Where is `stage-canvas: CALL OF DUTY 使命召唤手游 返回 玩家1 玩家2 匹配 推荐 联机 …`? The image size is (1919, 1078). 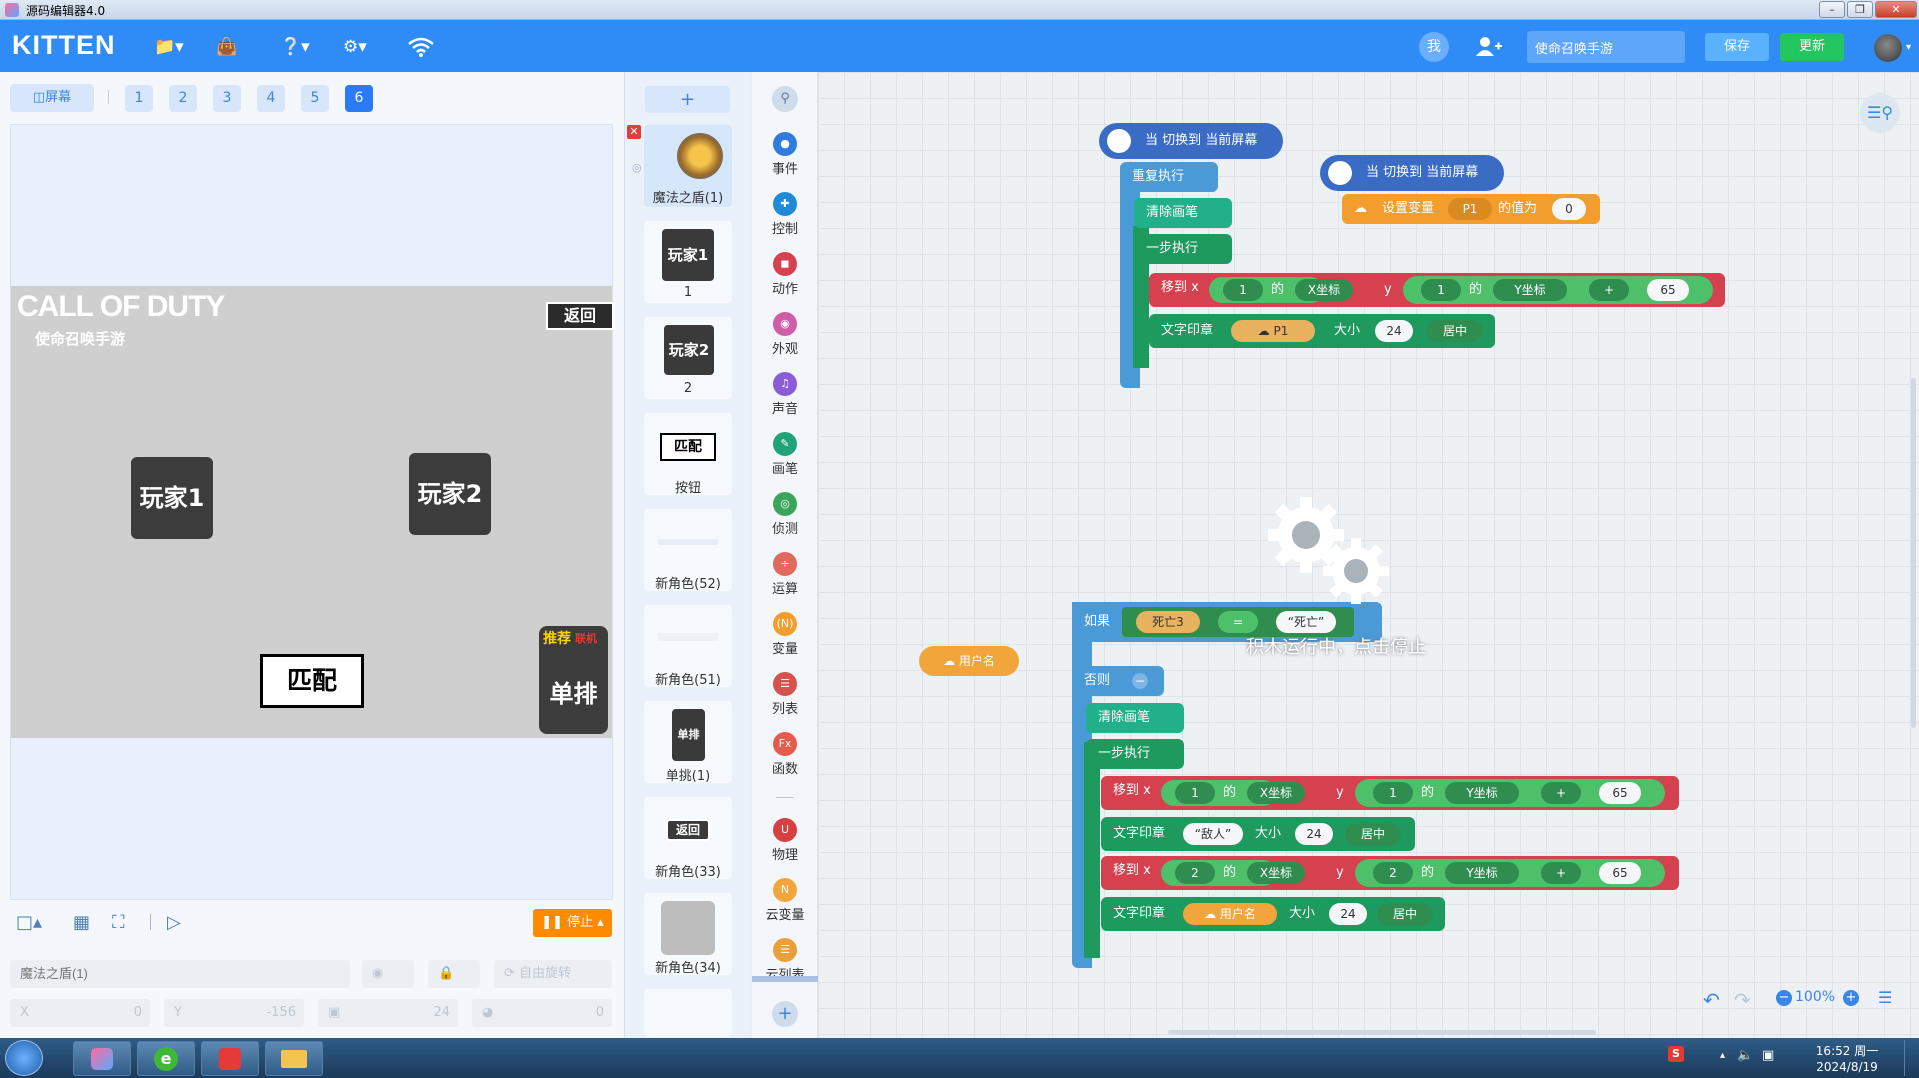
stage-canvas: CALL OF DUTY 使命召唤手游 返回 玩家1 玩家2 匹配 推荐 联机 … is located at coordinates (312, 512).